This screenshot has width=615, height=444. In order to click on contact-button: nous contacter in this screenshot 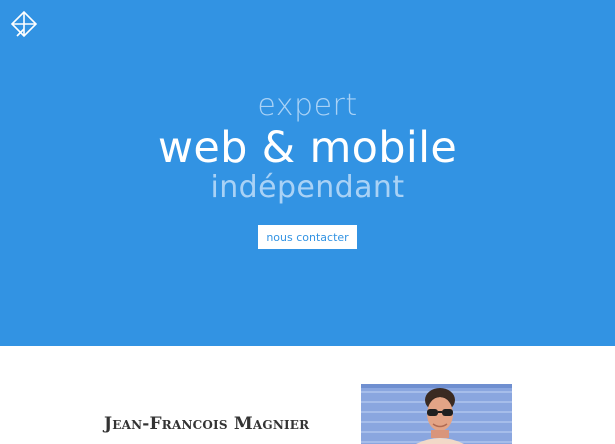, I will do `click(307, 237)`.